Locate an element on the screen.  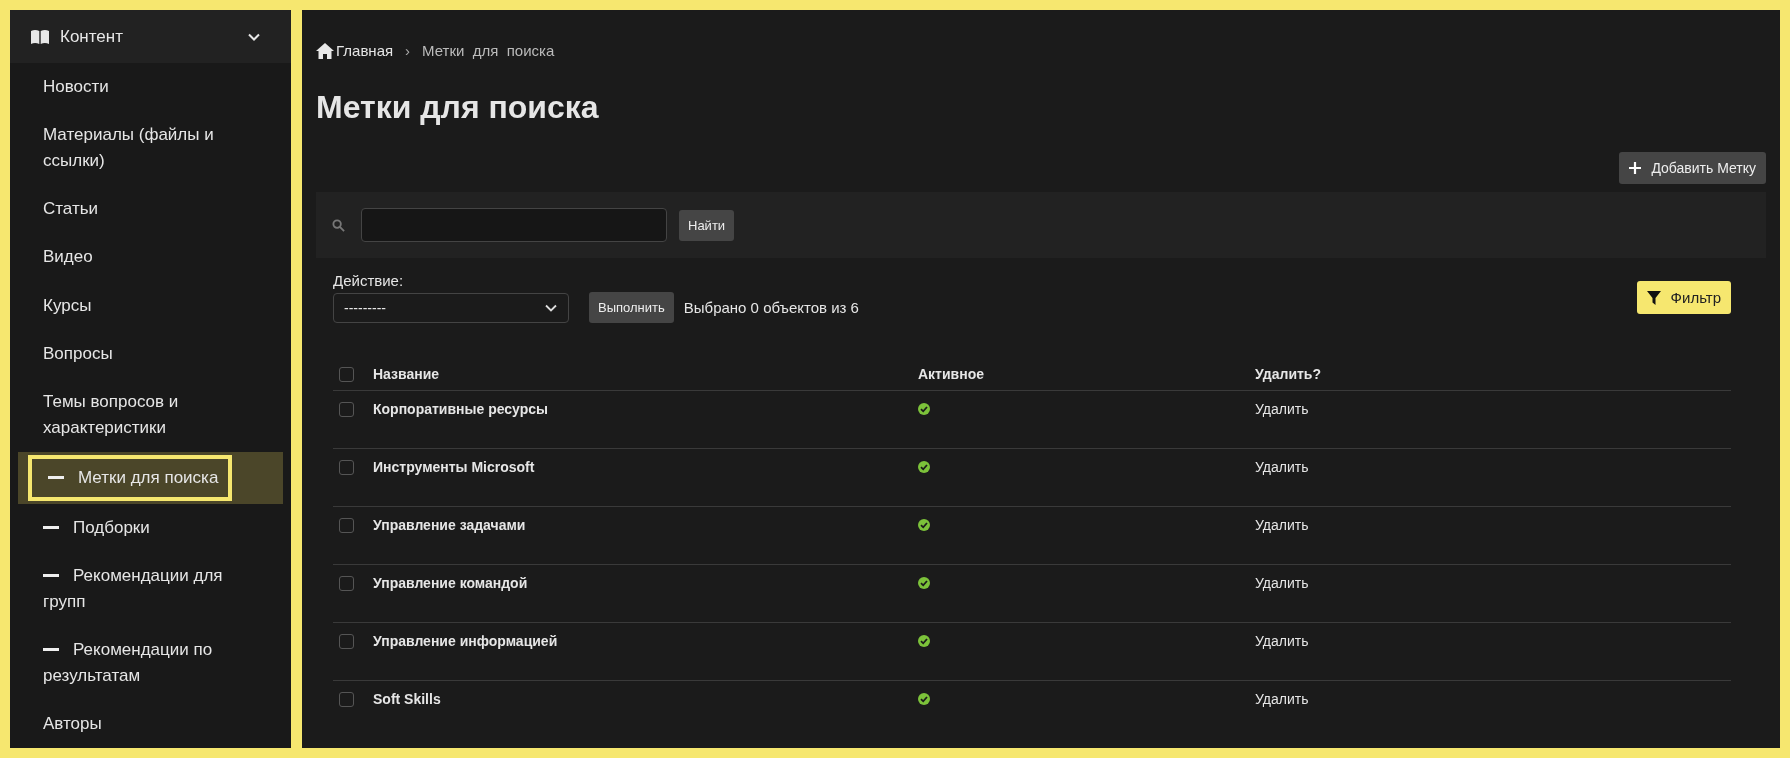
tag-name: Управление информацией is located at coordinates (465, 641).